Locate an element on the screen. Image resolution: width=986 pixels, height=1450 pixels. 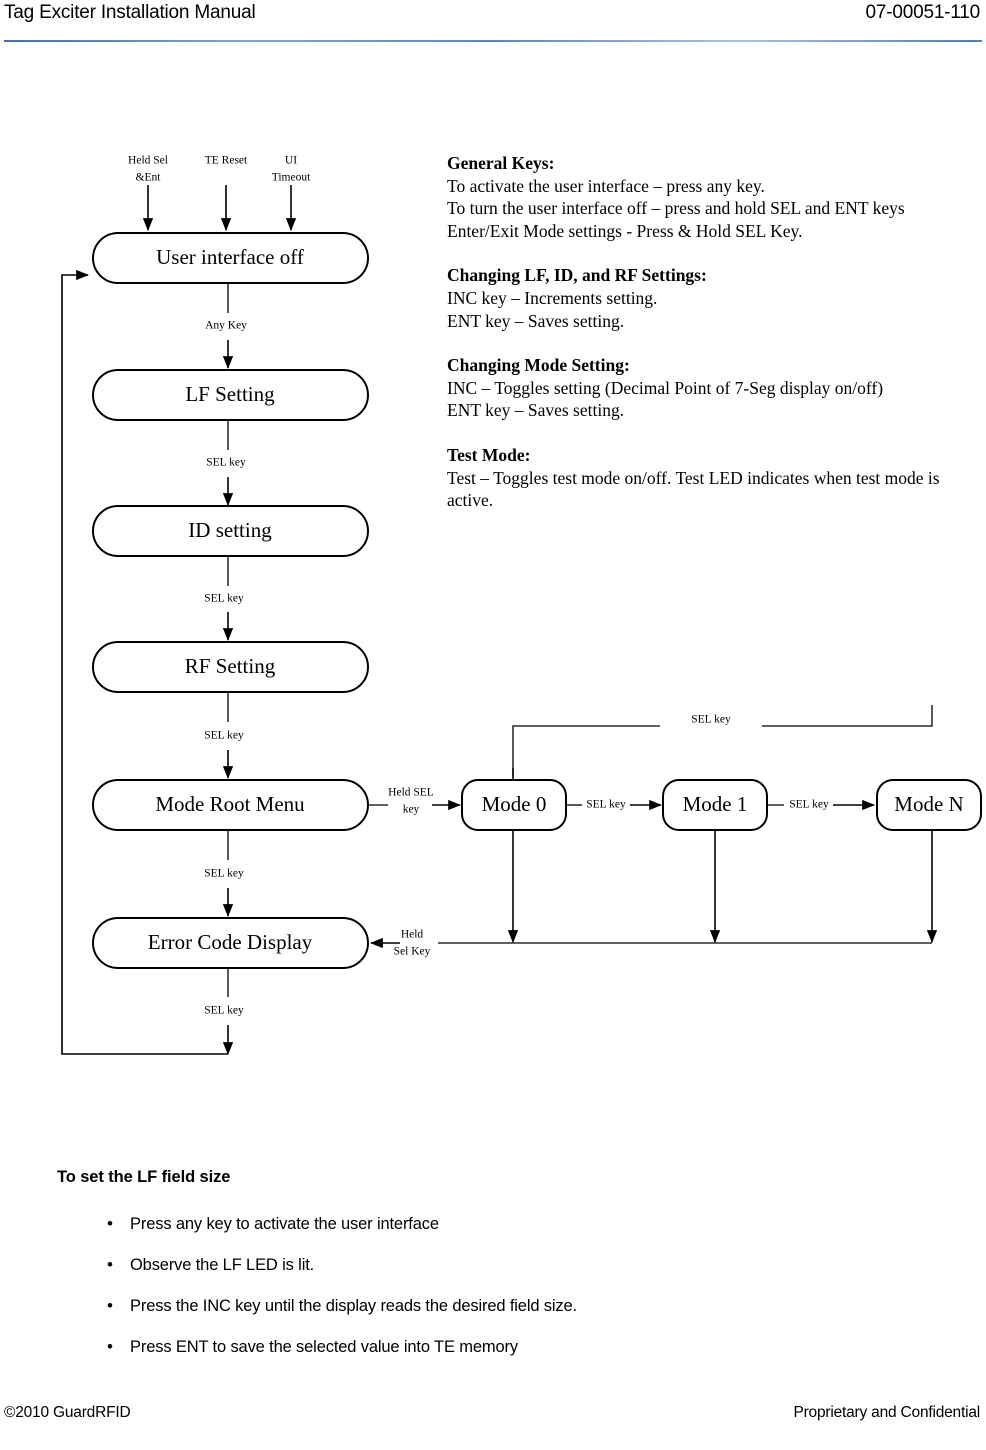
node-mode-0-label: Mode 0 is located at coordinates (514, 804).